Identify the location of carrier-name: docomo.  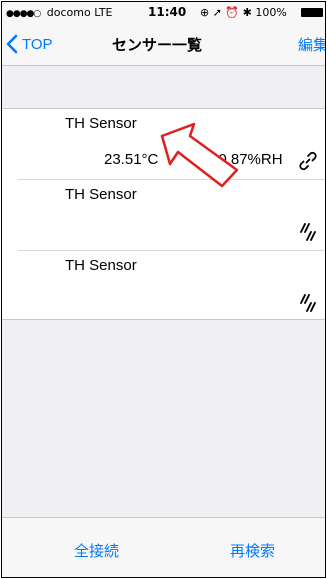
(68, 12).